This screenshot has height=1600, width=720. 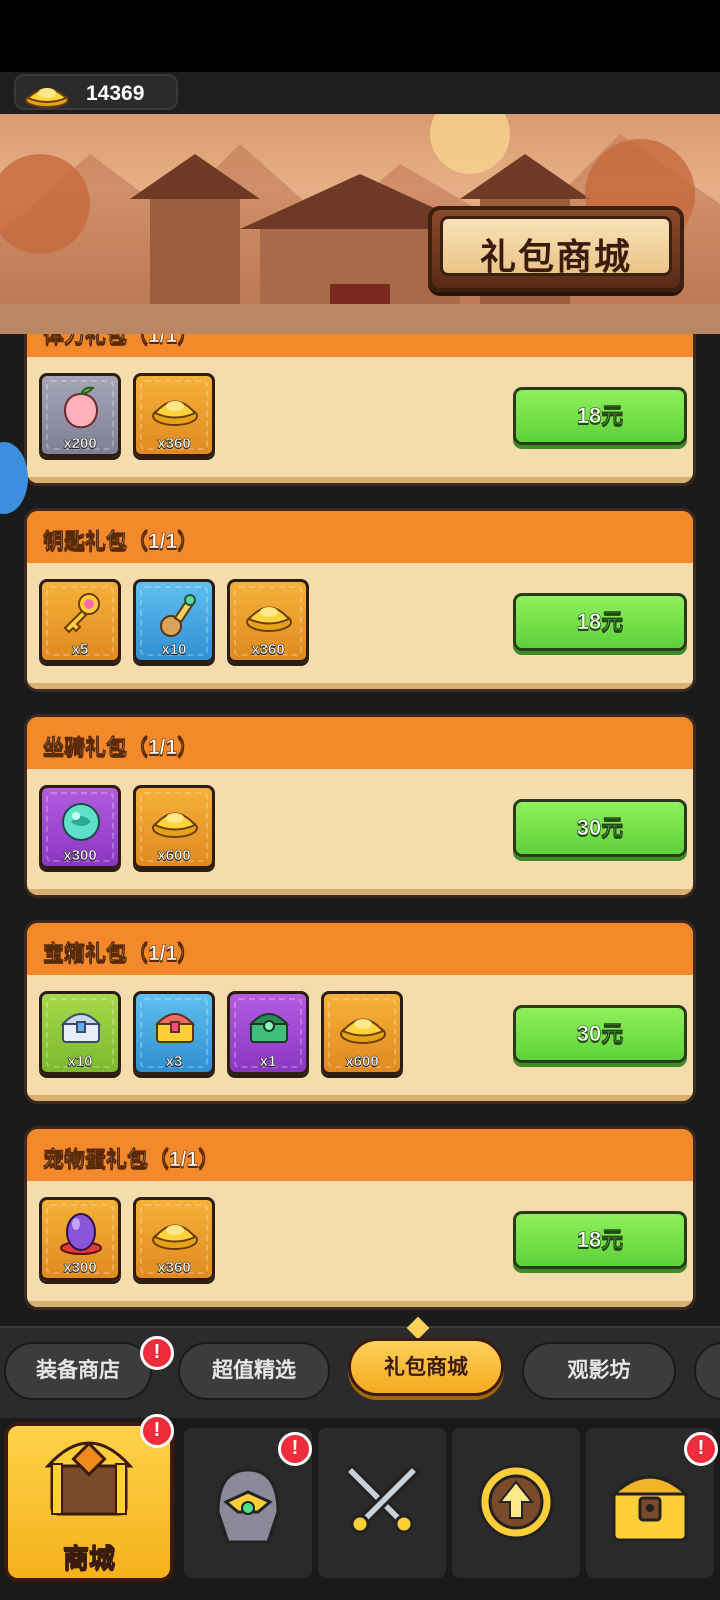 I want to click on gift-pack-card: 体力礼包（1/1） x200 x360 18元, so click(x=360, y=410).